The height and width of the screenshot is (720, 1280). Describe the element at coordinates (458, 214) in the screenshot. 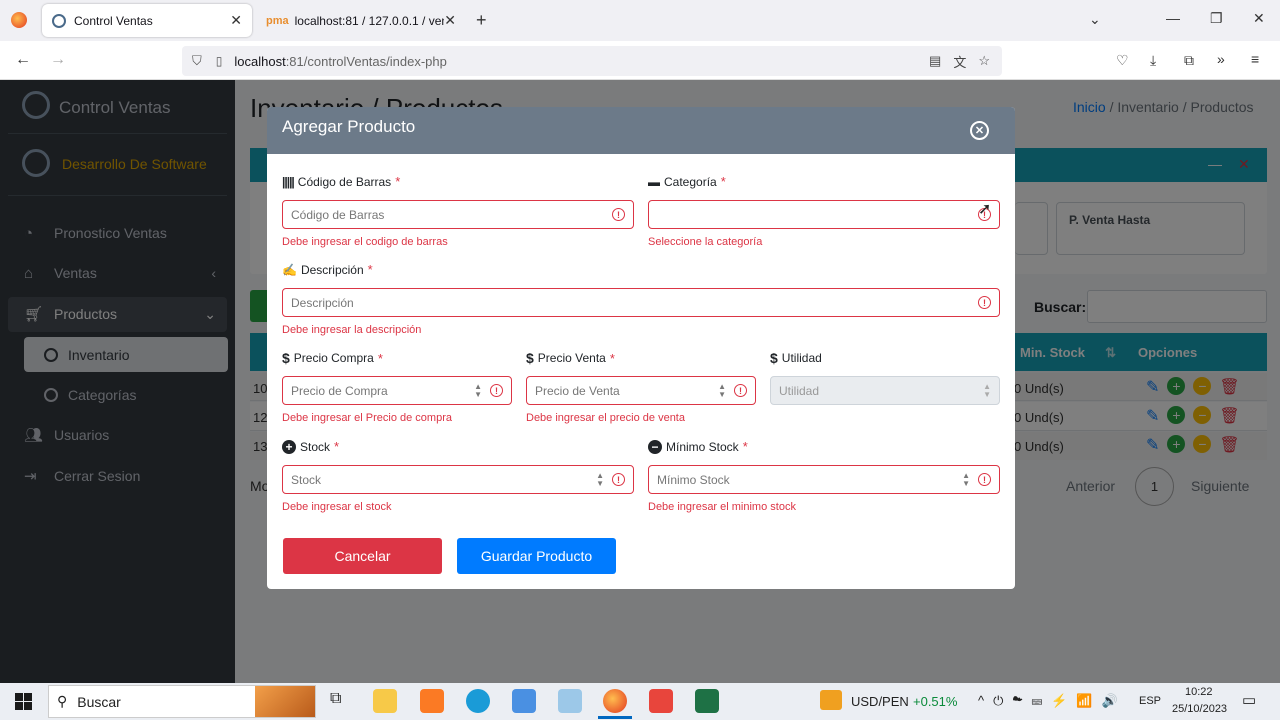

I see `barcode-input: Código de Barras !` at that location.